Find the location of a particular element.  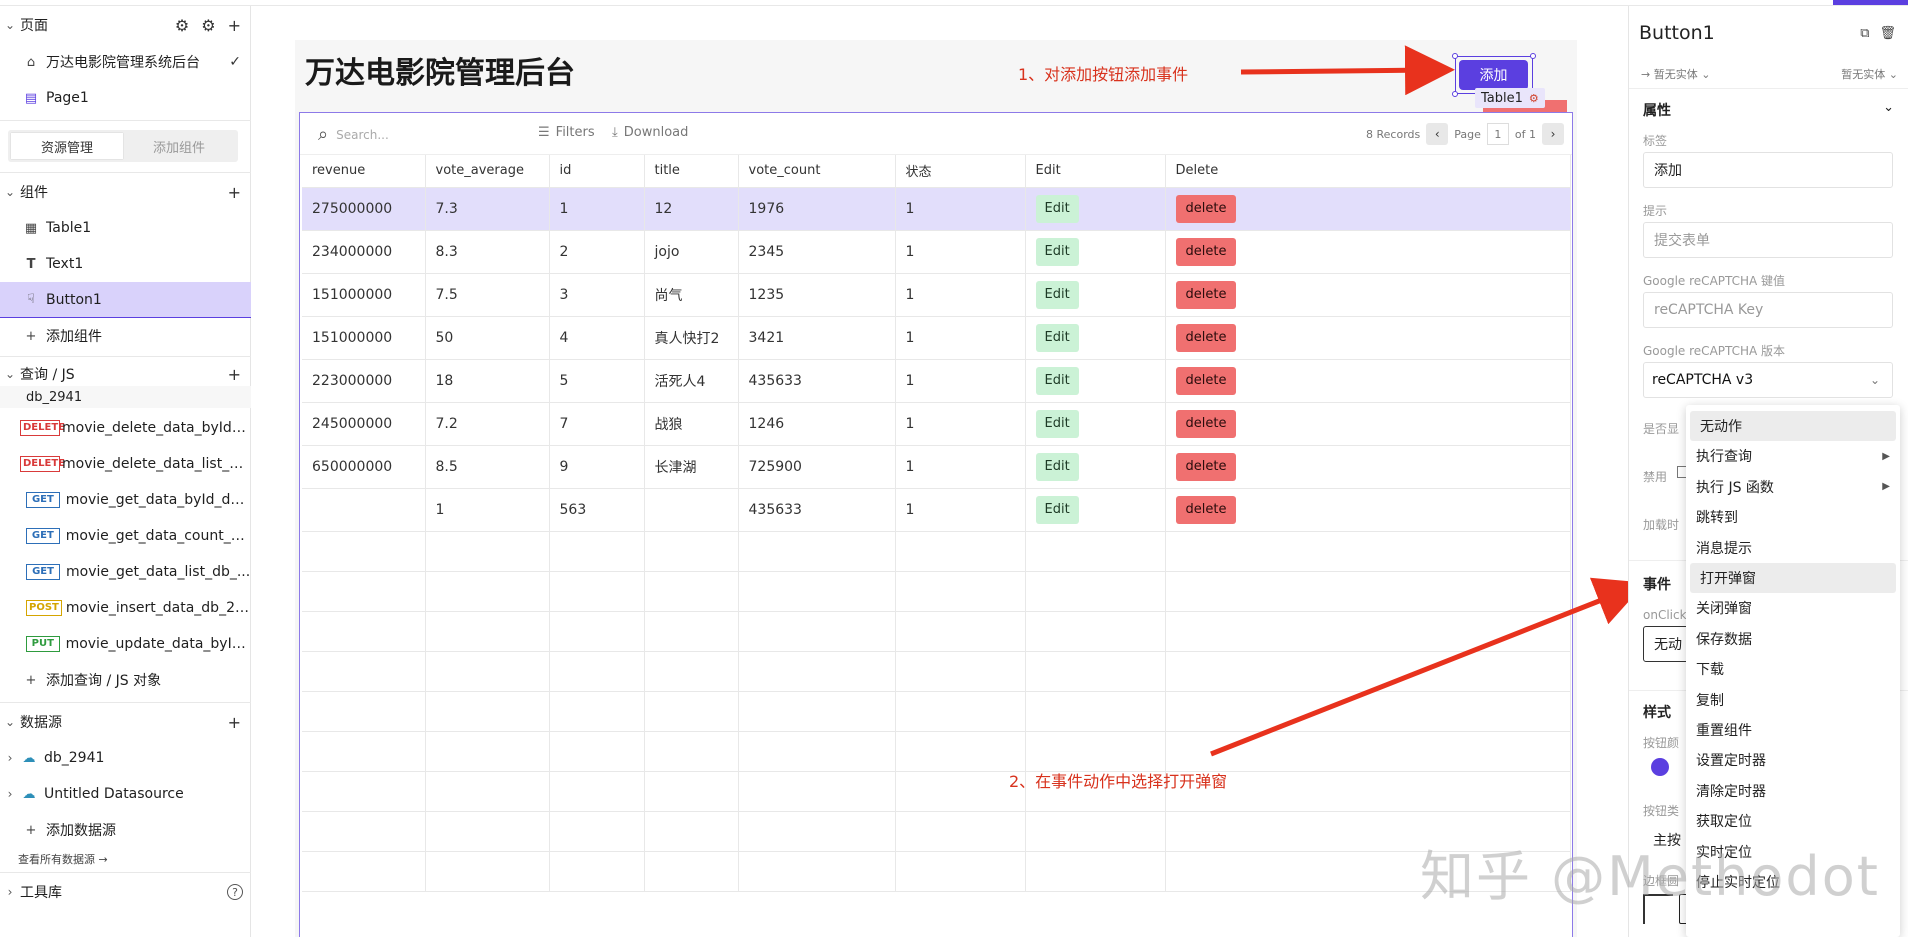

datasource-section-header: ⌄ 数据源 + is located at coordinates (125, 722).